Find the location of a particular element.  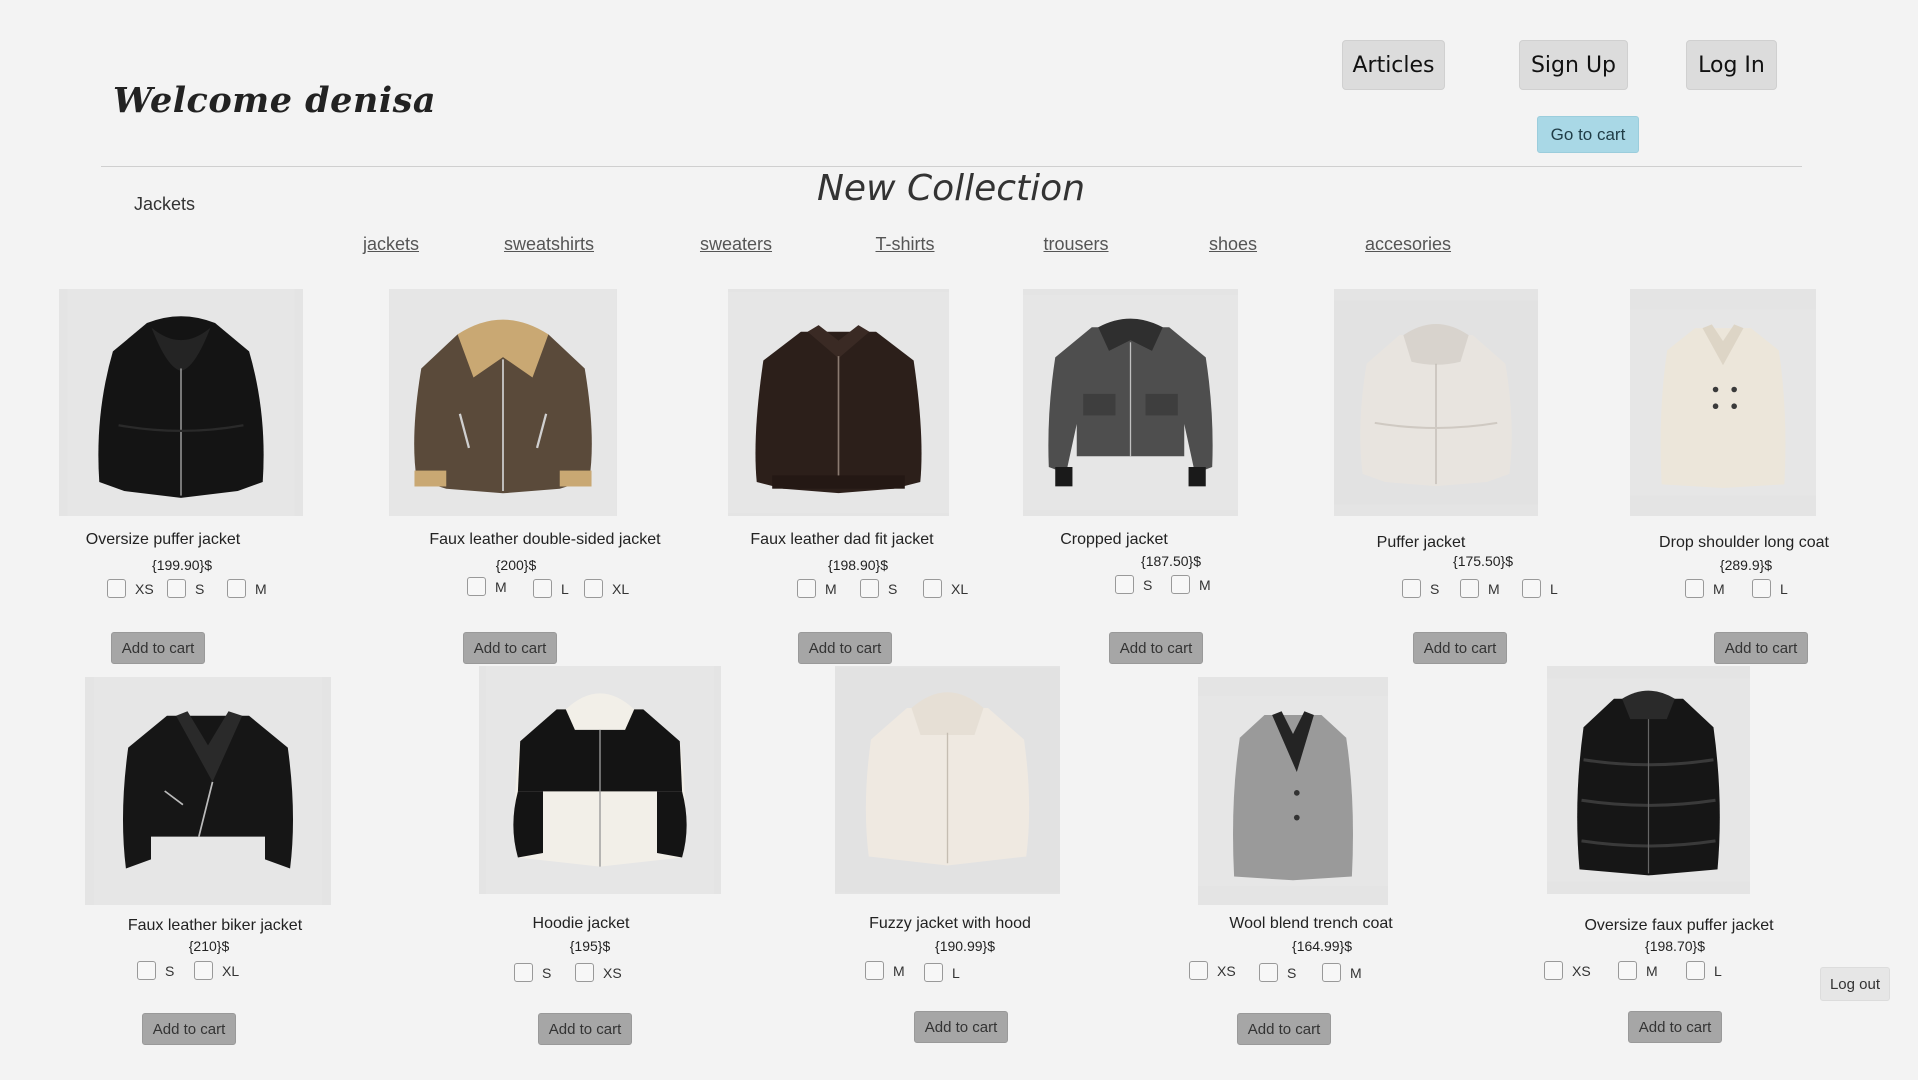

size-label: S is located at coordinates (1148, 584).